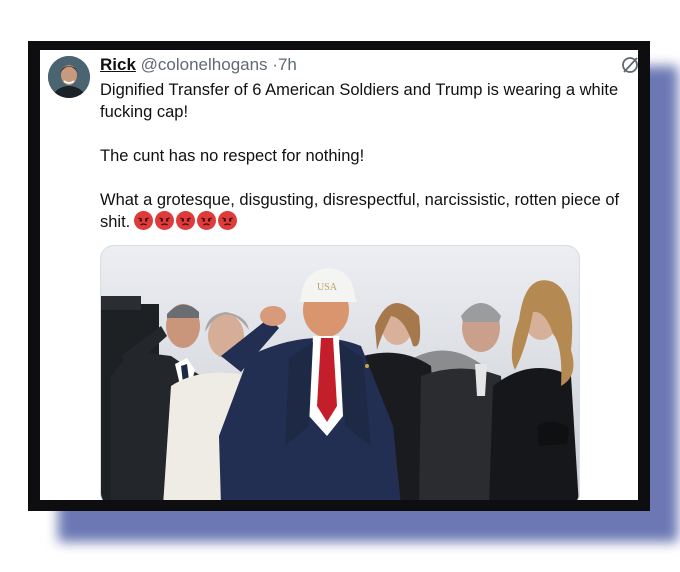  Describe the element at coordinates (287, 64) in the screenshot. I see `timestamp: 7h` at that location.